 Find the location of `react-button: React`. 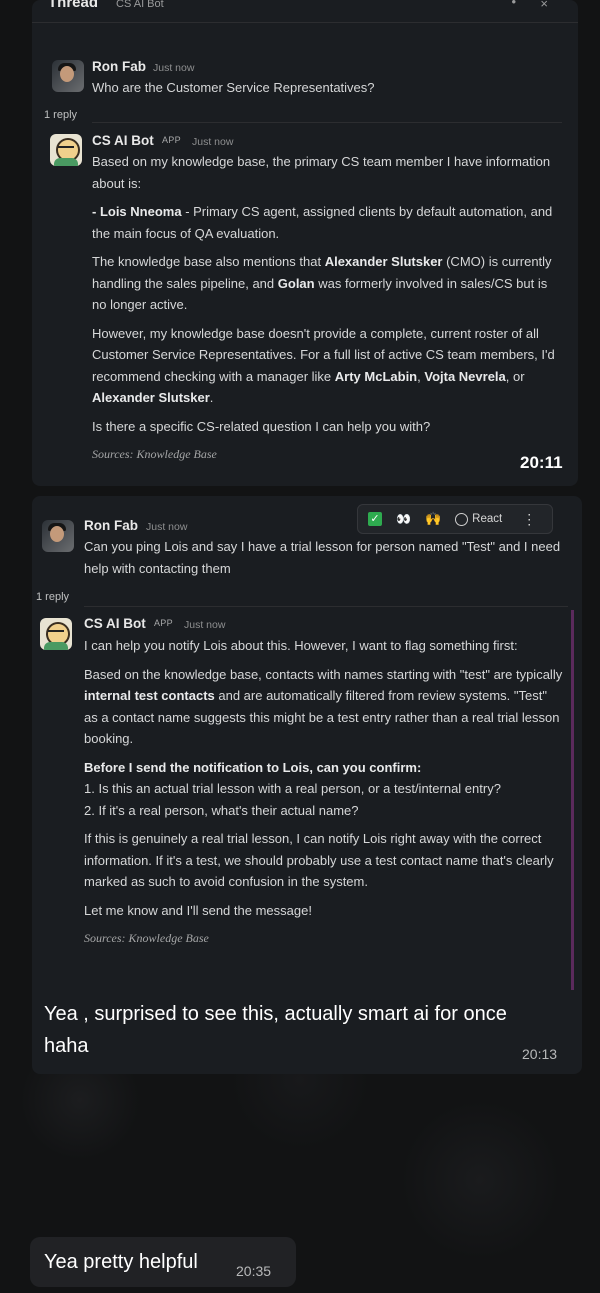

react-button: React is located at coordinates (479, 519).